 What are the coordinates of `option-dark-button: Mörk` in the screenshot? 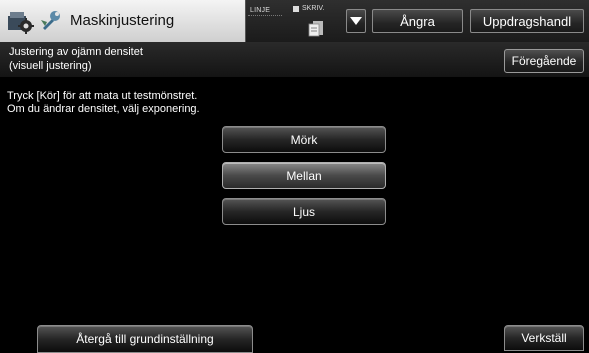 It's located at (304, 139).